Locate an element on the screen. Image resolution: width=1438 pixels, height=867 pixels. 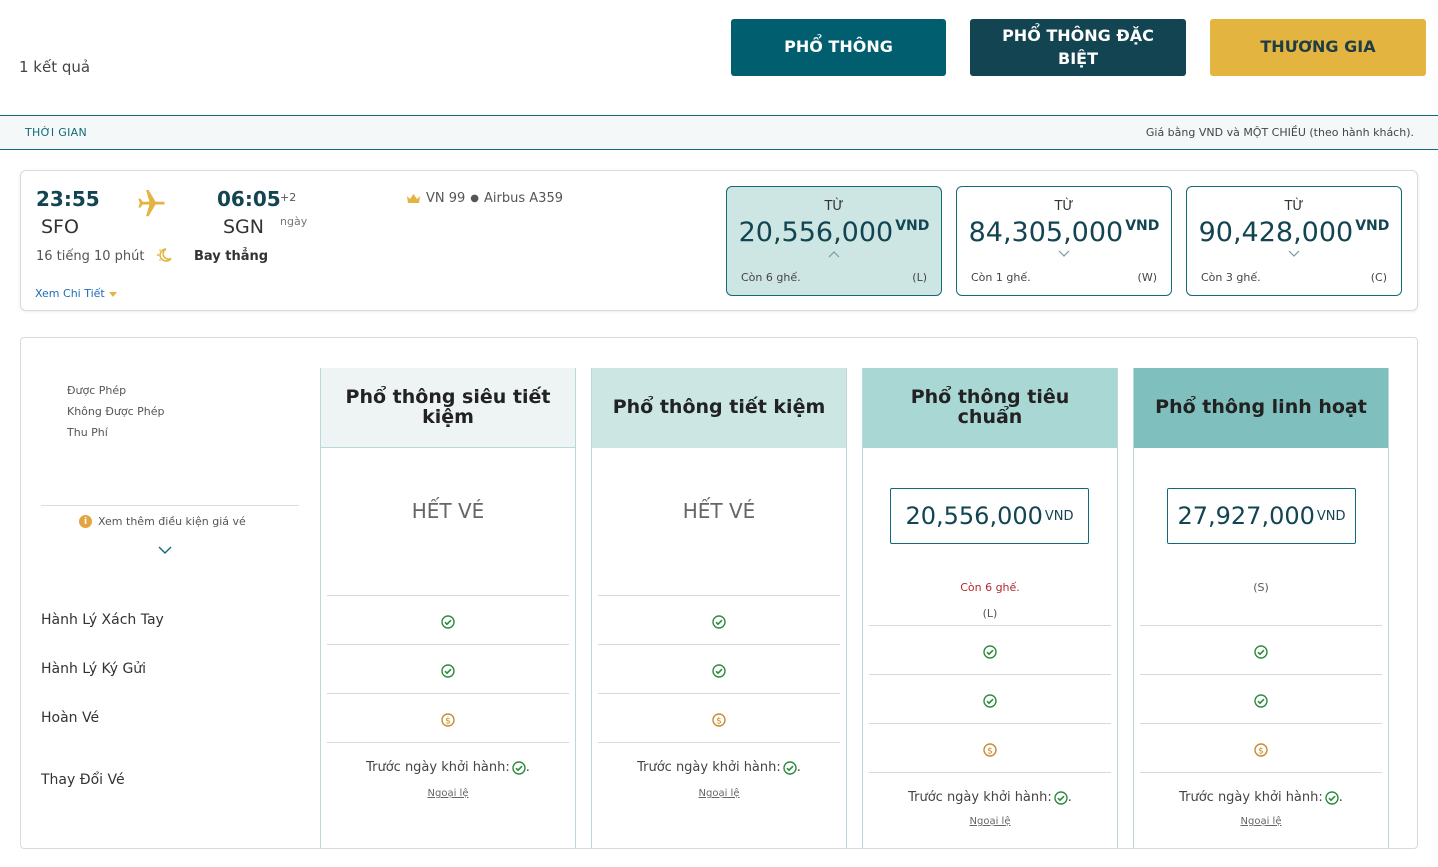
fare-business: TỪ 90,428,000 VND Còn 3 ghế. (C) is located at coordinates (1294, 241).